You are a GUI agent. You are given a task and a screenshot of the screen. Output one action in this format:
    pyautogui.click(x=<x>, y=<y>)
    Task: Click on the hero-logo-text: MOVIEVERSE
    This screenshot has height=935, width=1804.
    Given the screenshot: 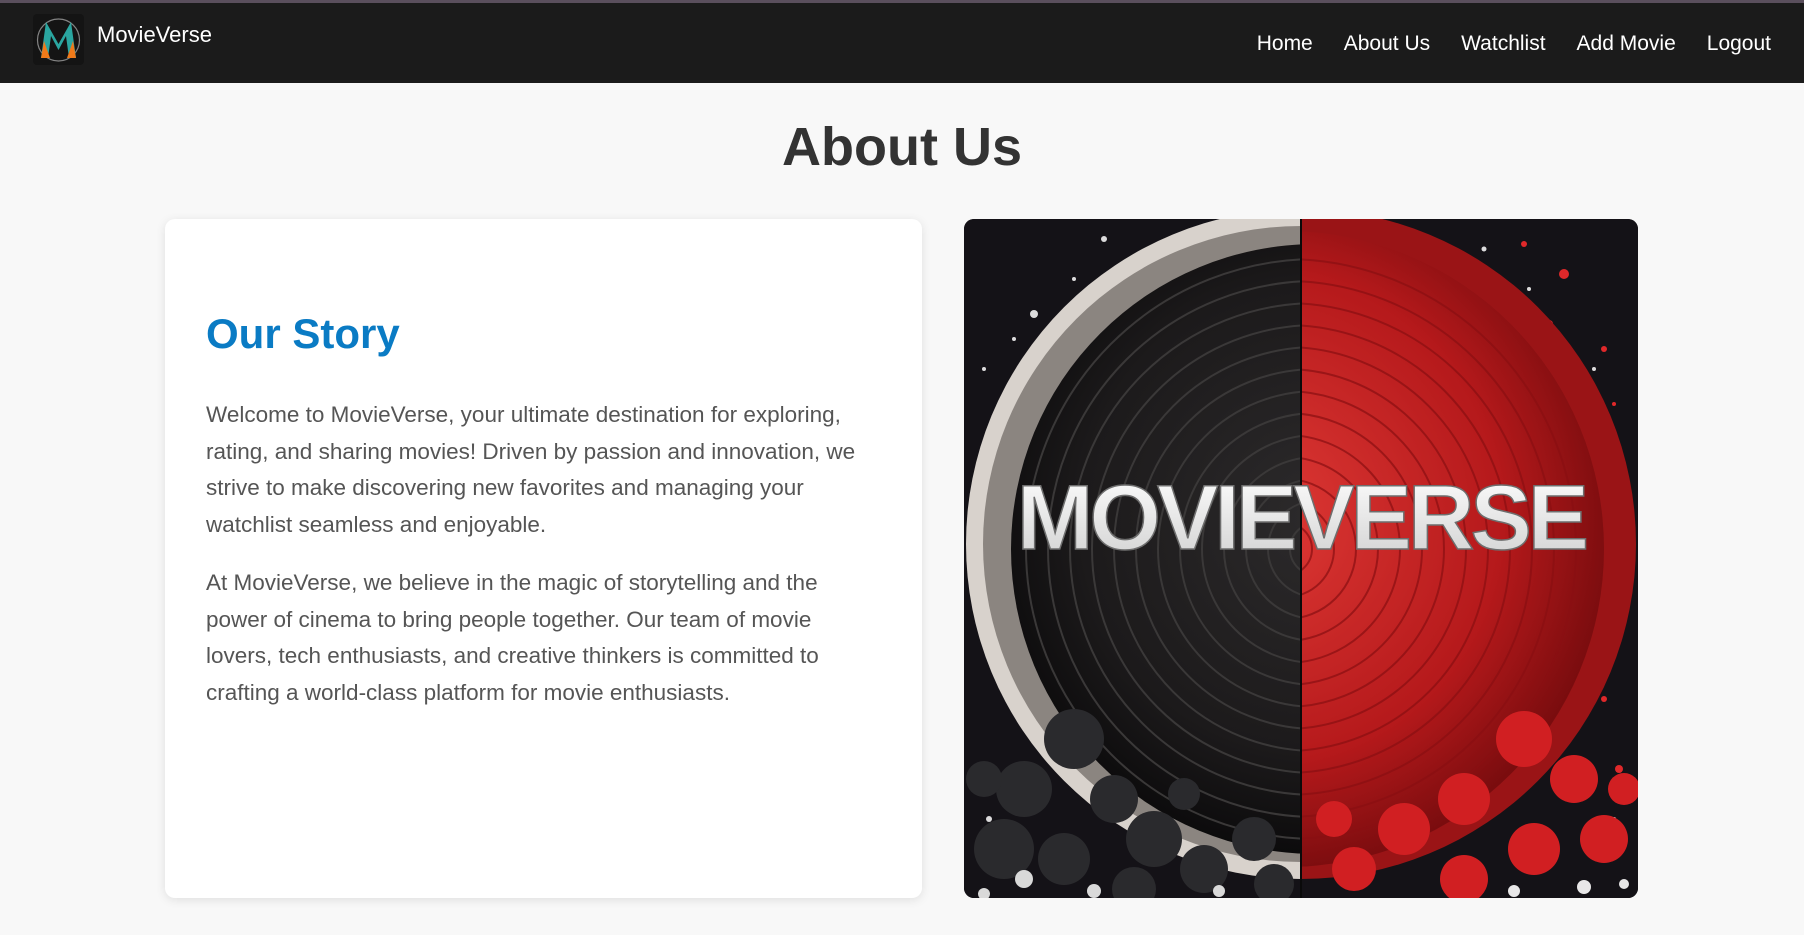 What is the action you would take?
    pyautogui.click(x=1301, y=518)
    